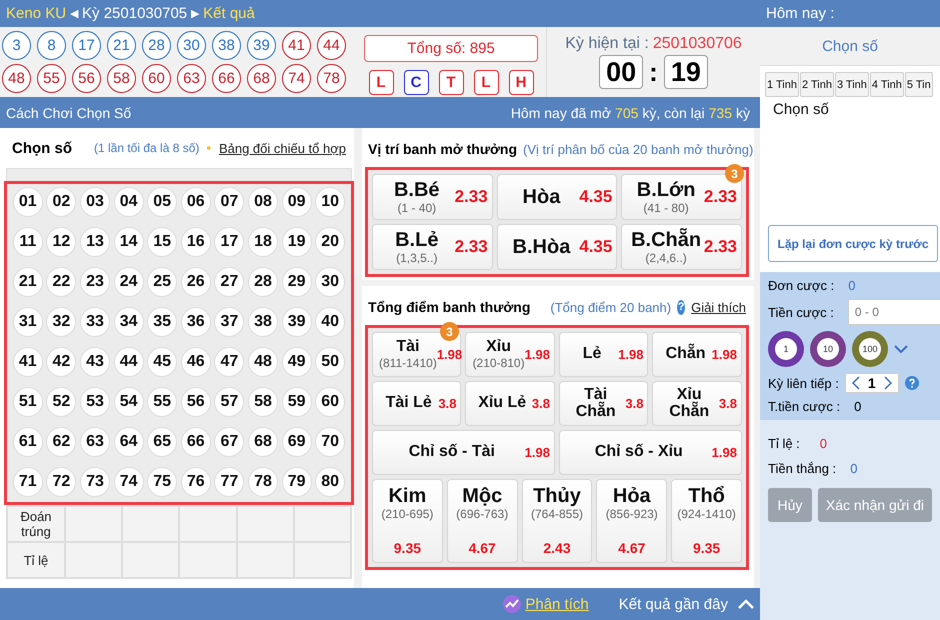 The width and height of the screenshot is (940, 620). I want to click on number-ball: 23, so click(95, 282).